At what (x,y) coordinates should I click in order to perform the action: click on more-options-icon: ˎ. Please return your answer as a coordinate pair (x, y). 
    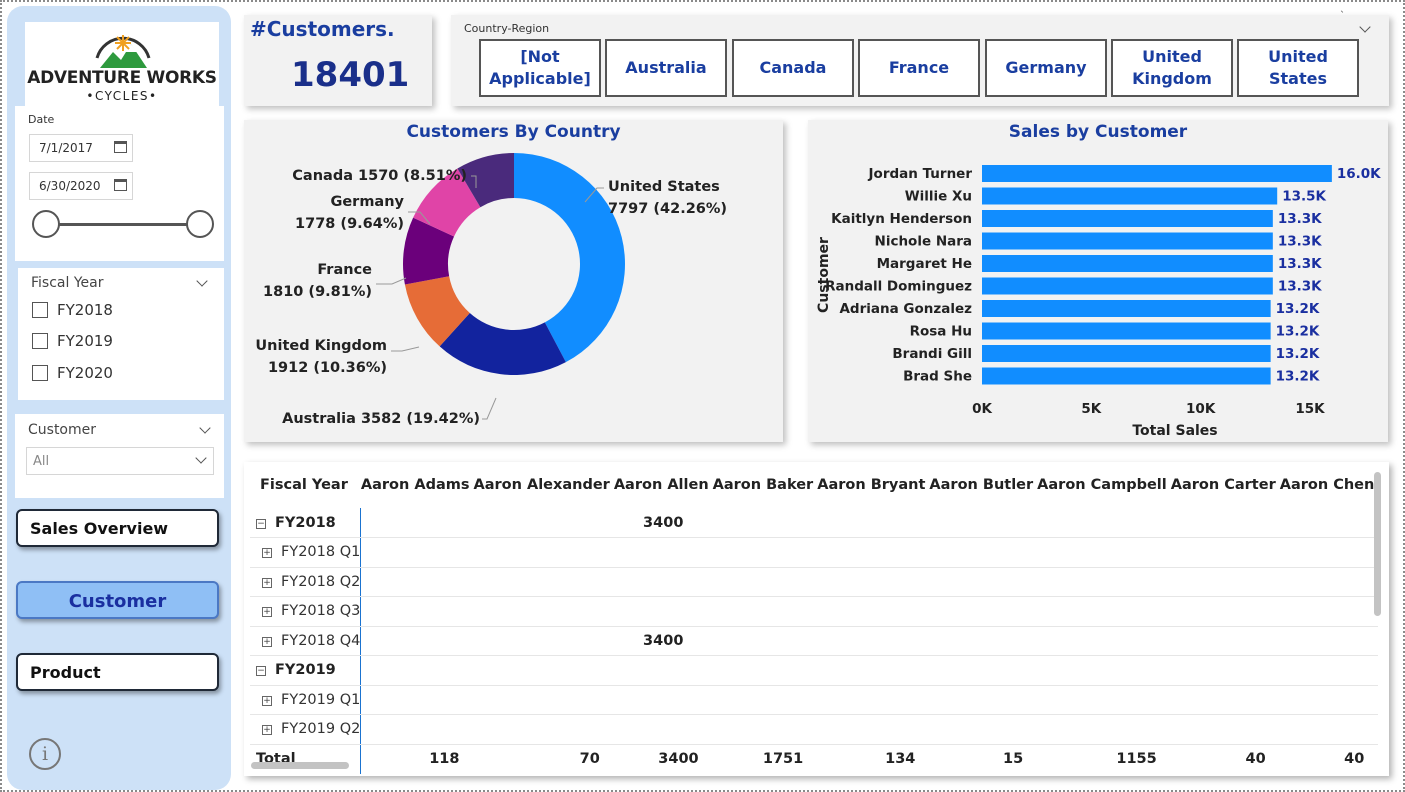
    Looking at the image, I should click on (1342, 7).